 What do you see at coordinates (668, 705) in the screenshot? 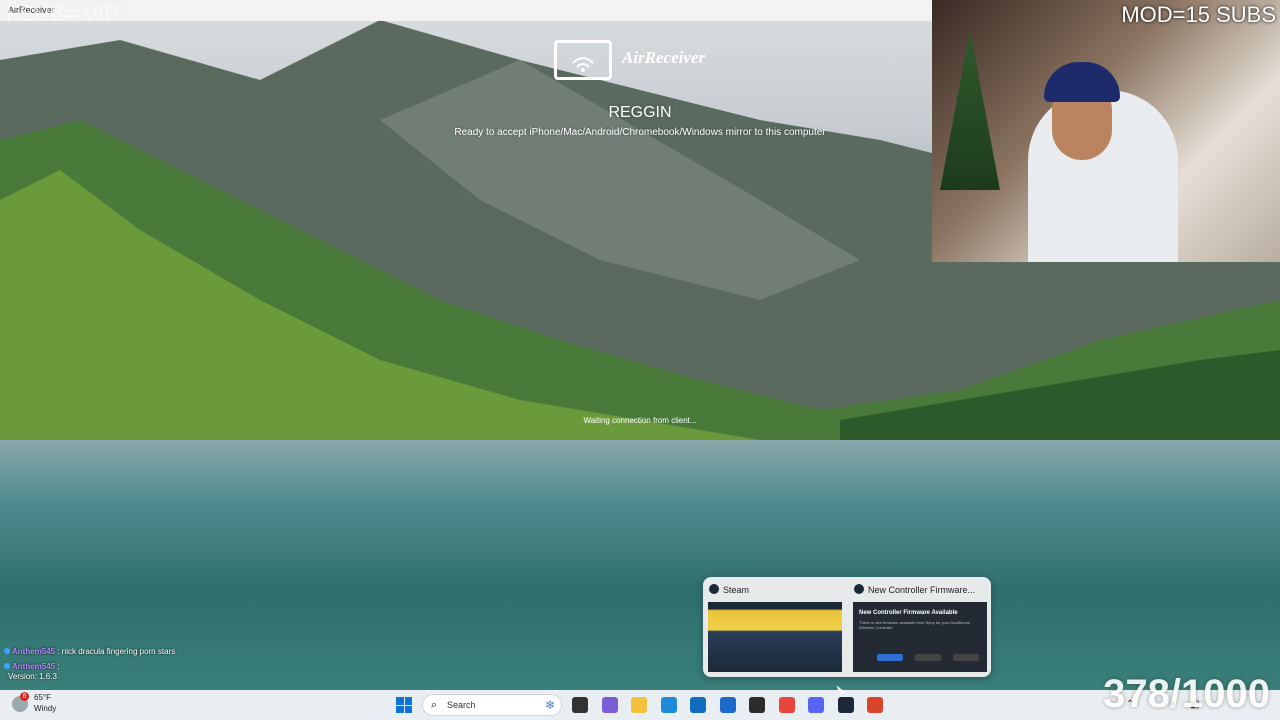
I see `edge-icon` at bounding box center [668, 705].